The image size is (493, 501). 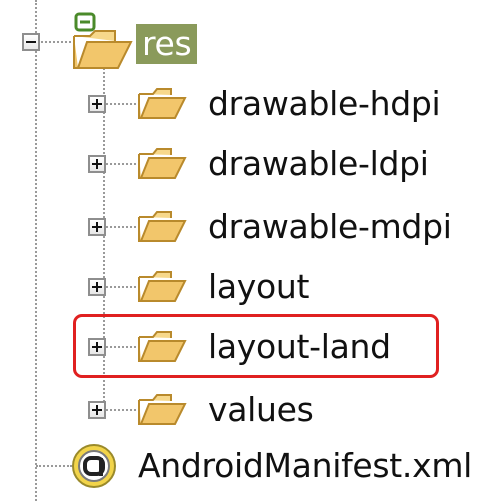 I want to click on tree-item-label: AndroidManifest.xml, so click(x=305, y=465).